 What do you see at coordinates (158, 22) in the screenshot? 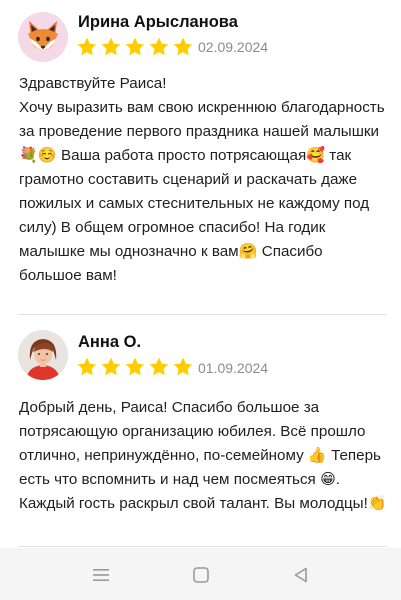
I see `review-author: Ирина Арысланова` at bounding box center [158, 22].